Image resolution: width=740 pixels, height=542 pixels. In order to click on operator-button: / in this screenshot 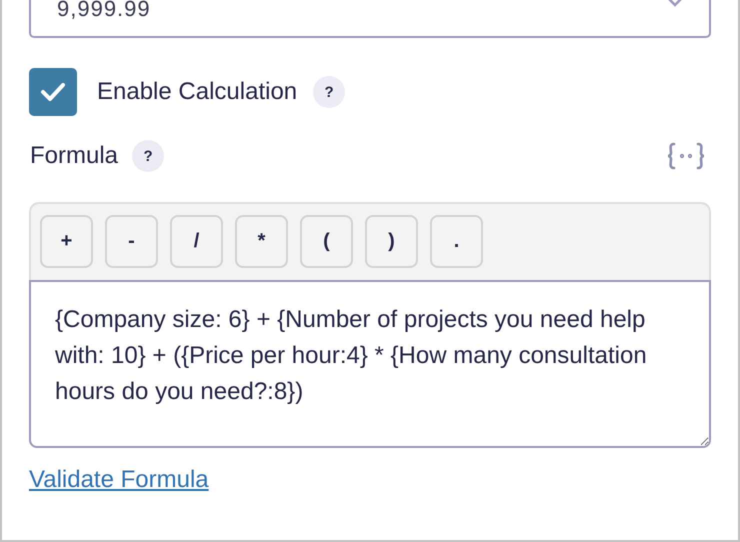, I will do `click(196, 241)`.